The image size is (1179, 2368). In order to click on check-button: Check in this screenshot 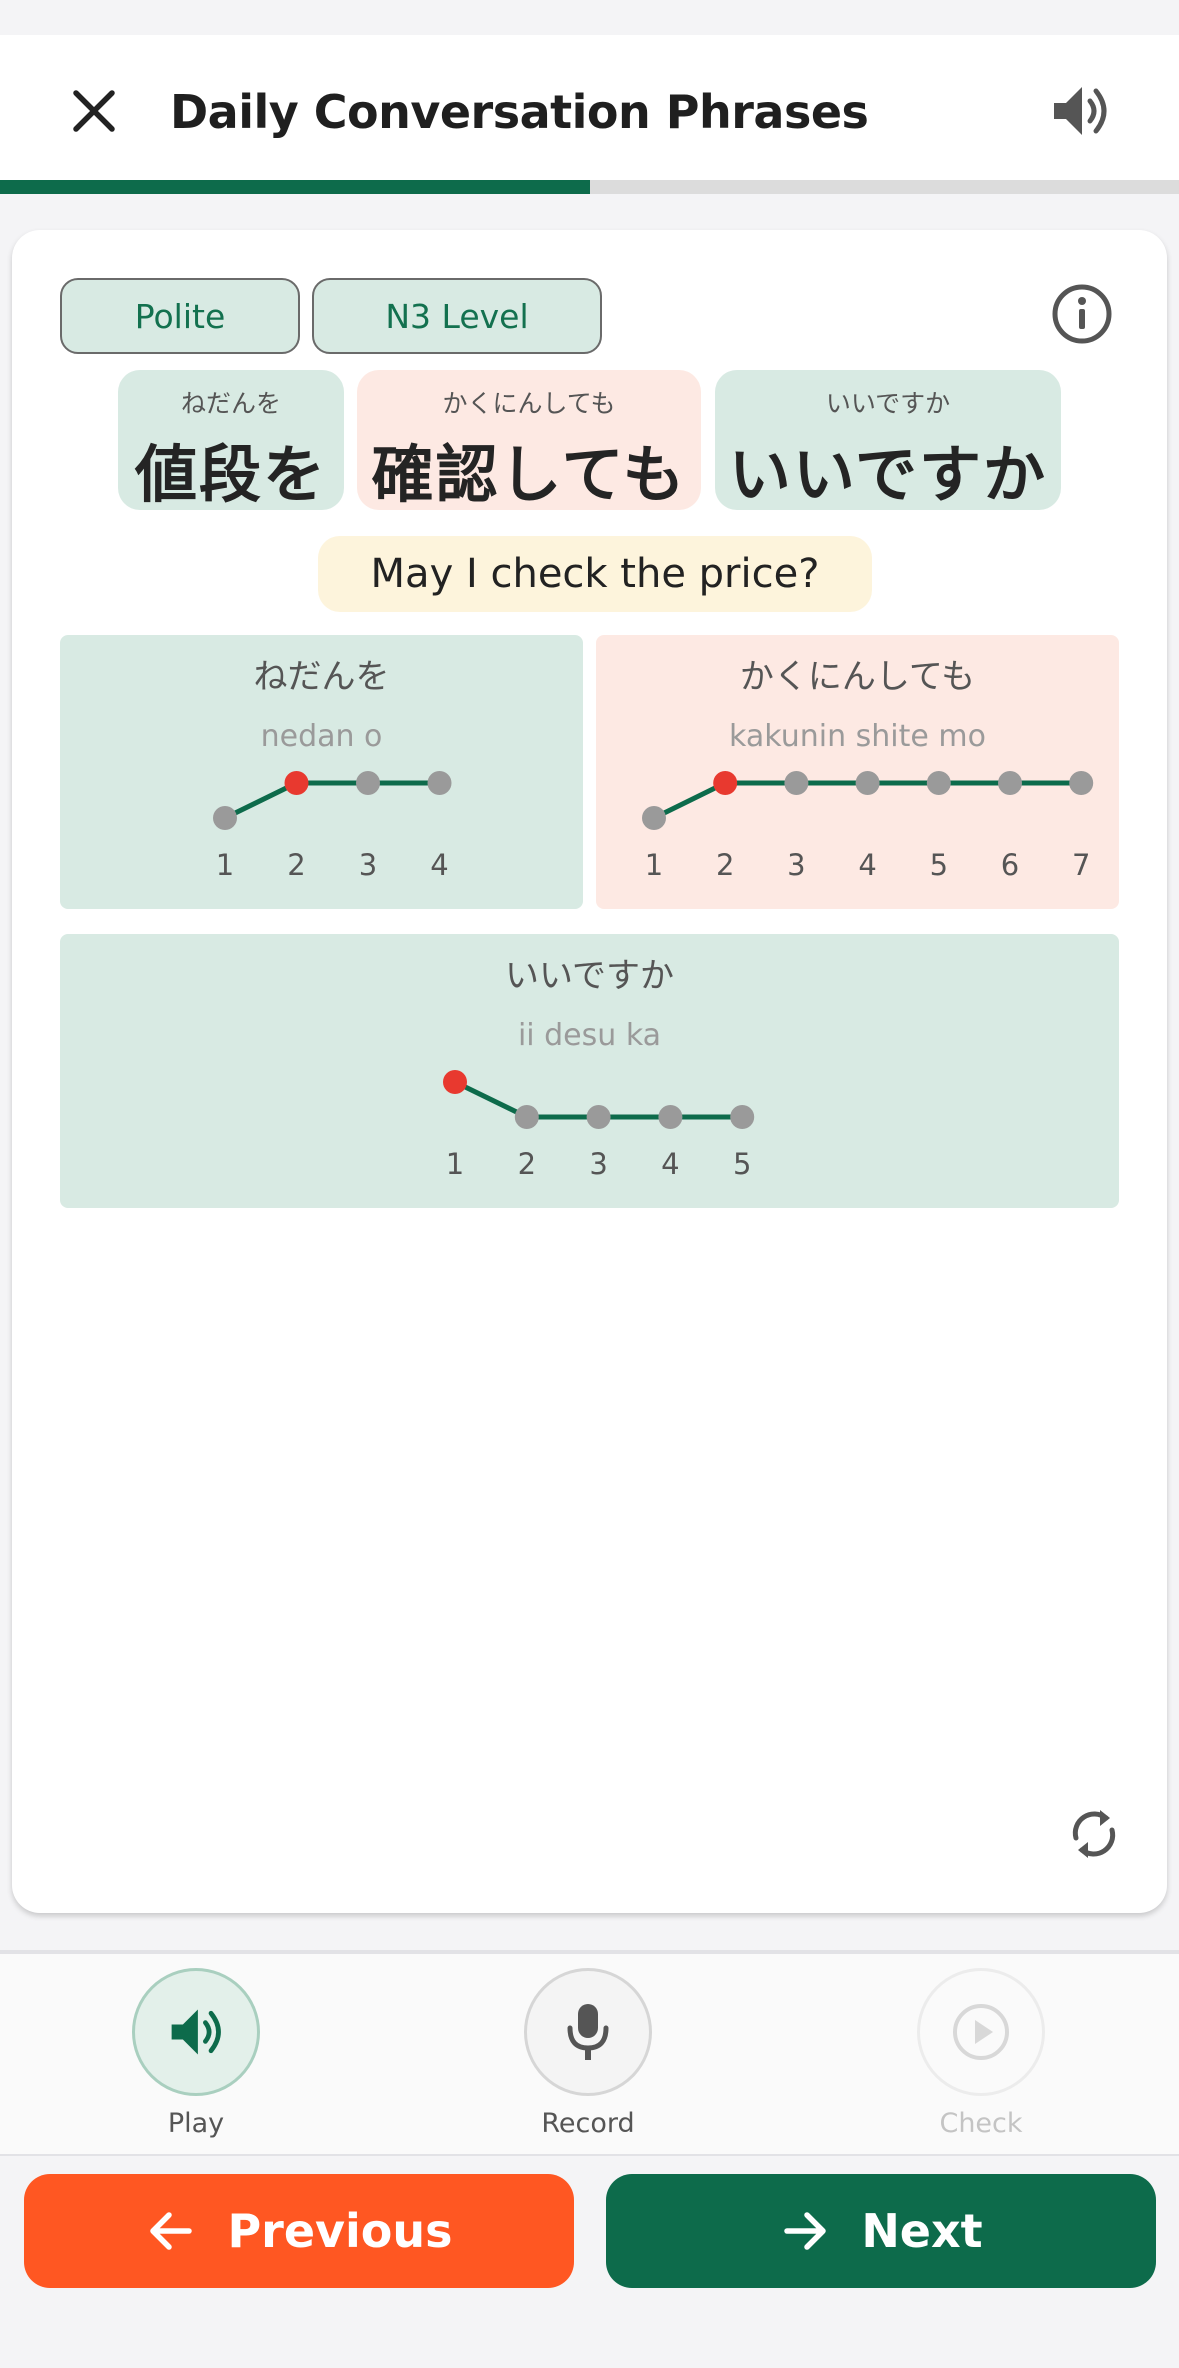, I will do `click(983, 2058)`.